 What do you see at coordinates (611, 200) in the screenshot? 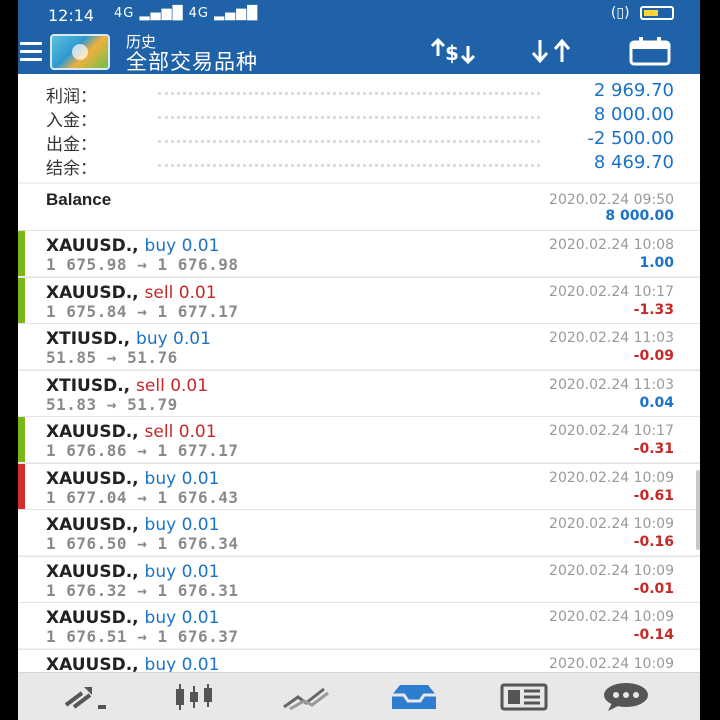
I see `balance-date: 2020.02.24 09:50` at bounding box center [611, 200].